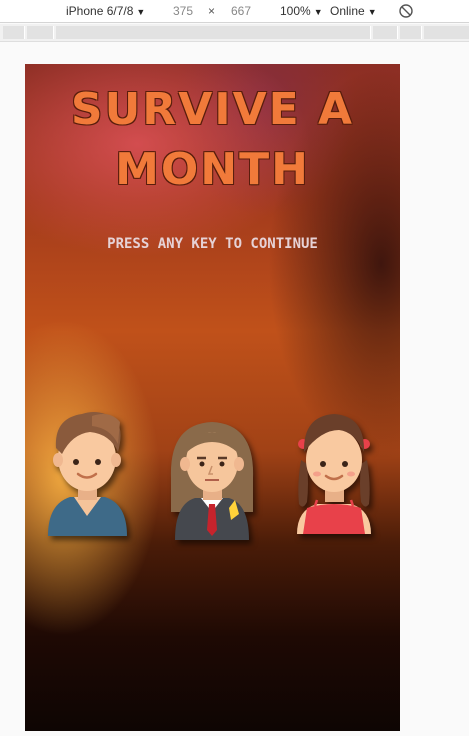 The image size is (469, 736). I want to click on height-input: 667, so click(241, 11).